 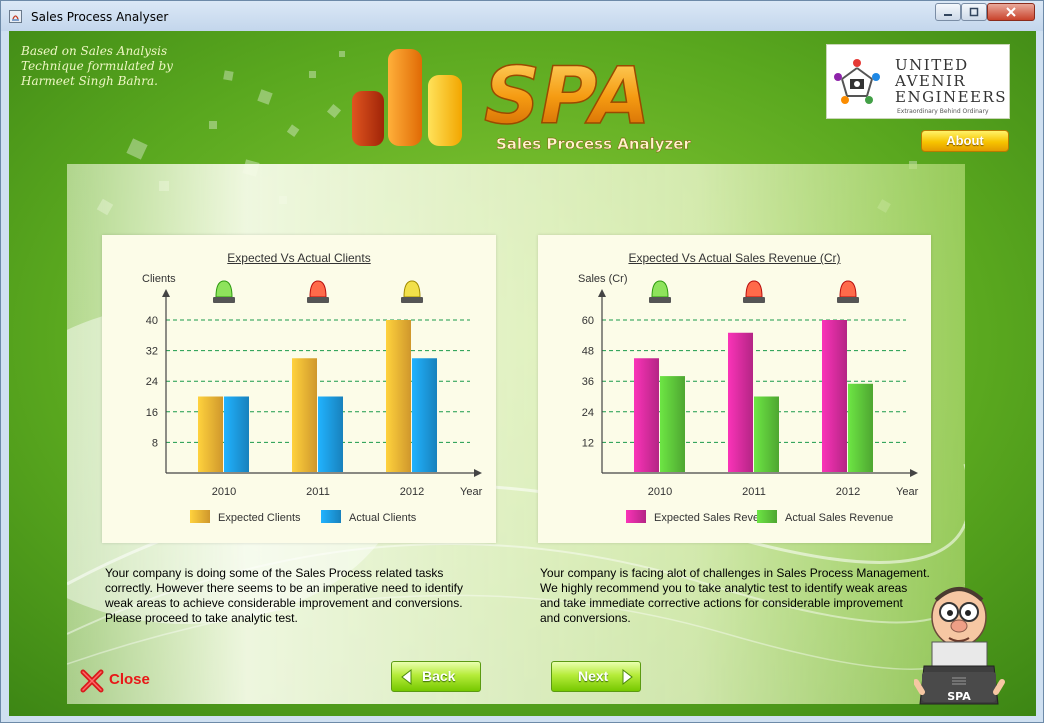 I want to click on next-label: Next, so click(x=593, y=676).